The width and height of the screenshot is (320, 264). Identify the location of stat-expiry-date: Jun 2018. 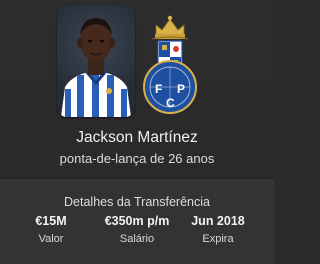
(218, 221).